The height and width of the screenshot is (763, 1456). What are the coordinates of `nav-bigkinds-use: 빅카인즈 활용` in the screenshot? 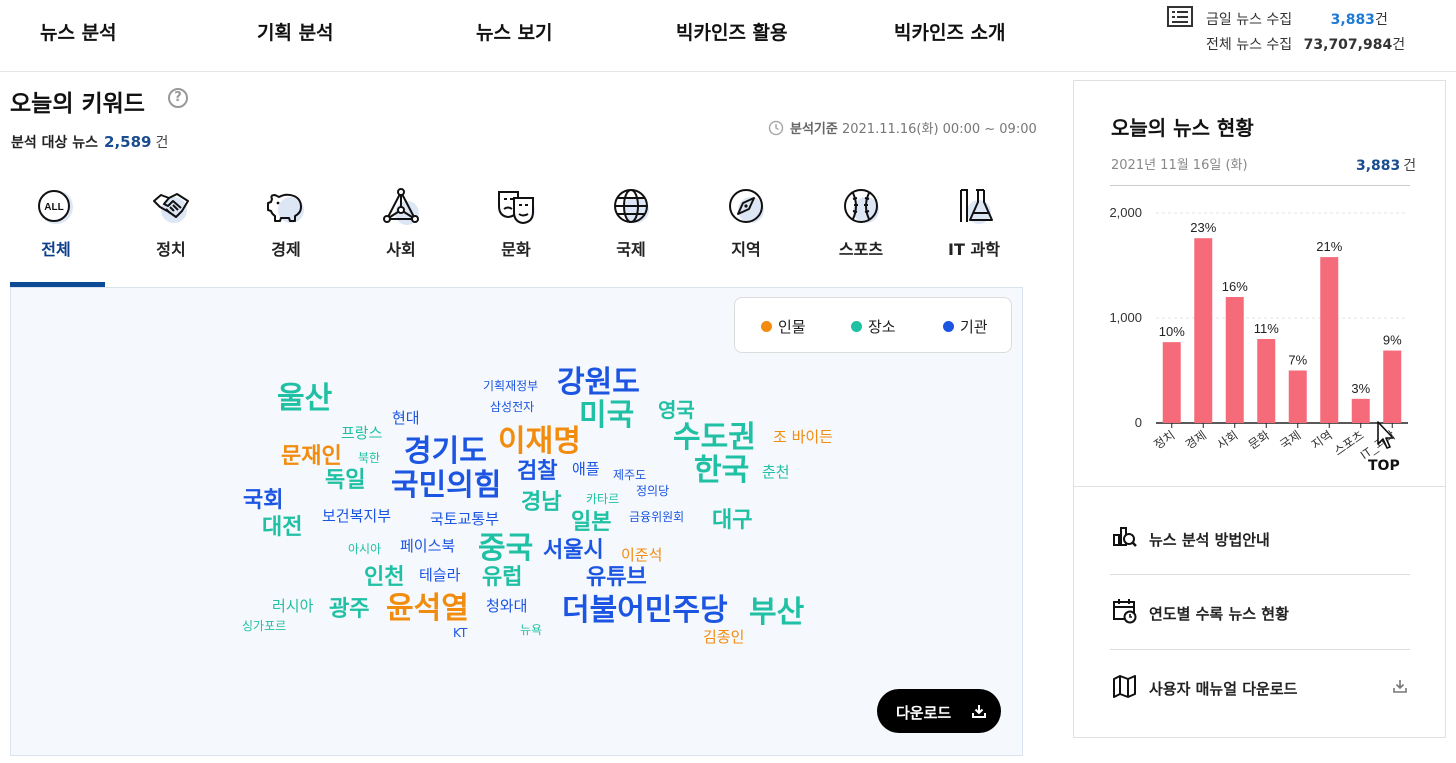 It's located at (732, 31).